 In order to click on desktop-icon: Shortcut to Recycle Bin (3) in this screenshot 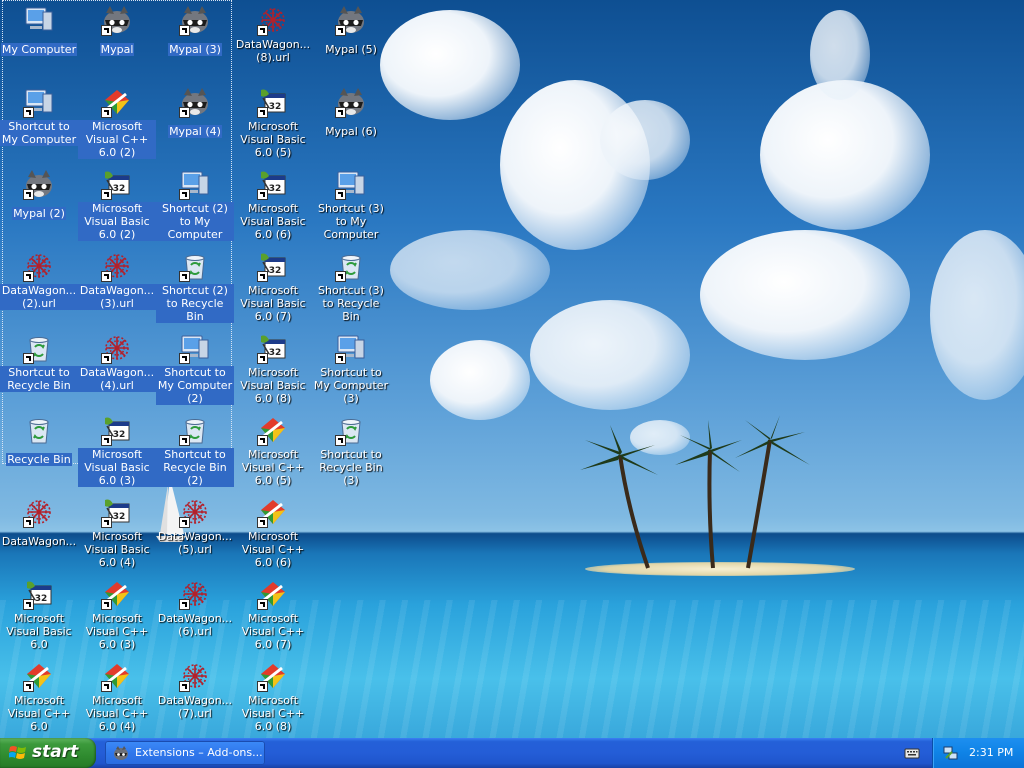, I will do `click(351, 451)`.